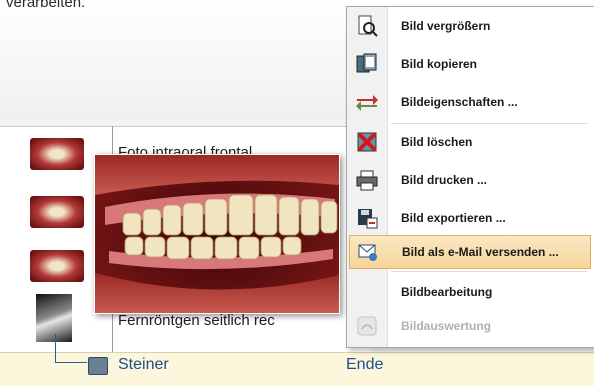  What do you see at coordinates (57, 212) in the screenshot?
I see `thumbnail-lateral-right` at bounding box center [57, 212].